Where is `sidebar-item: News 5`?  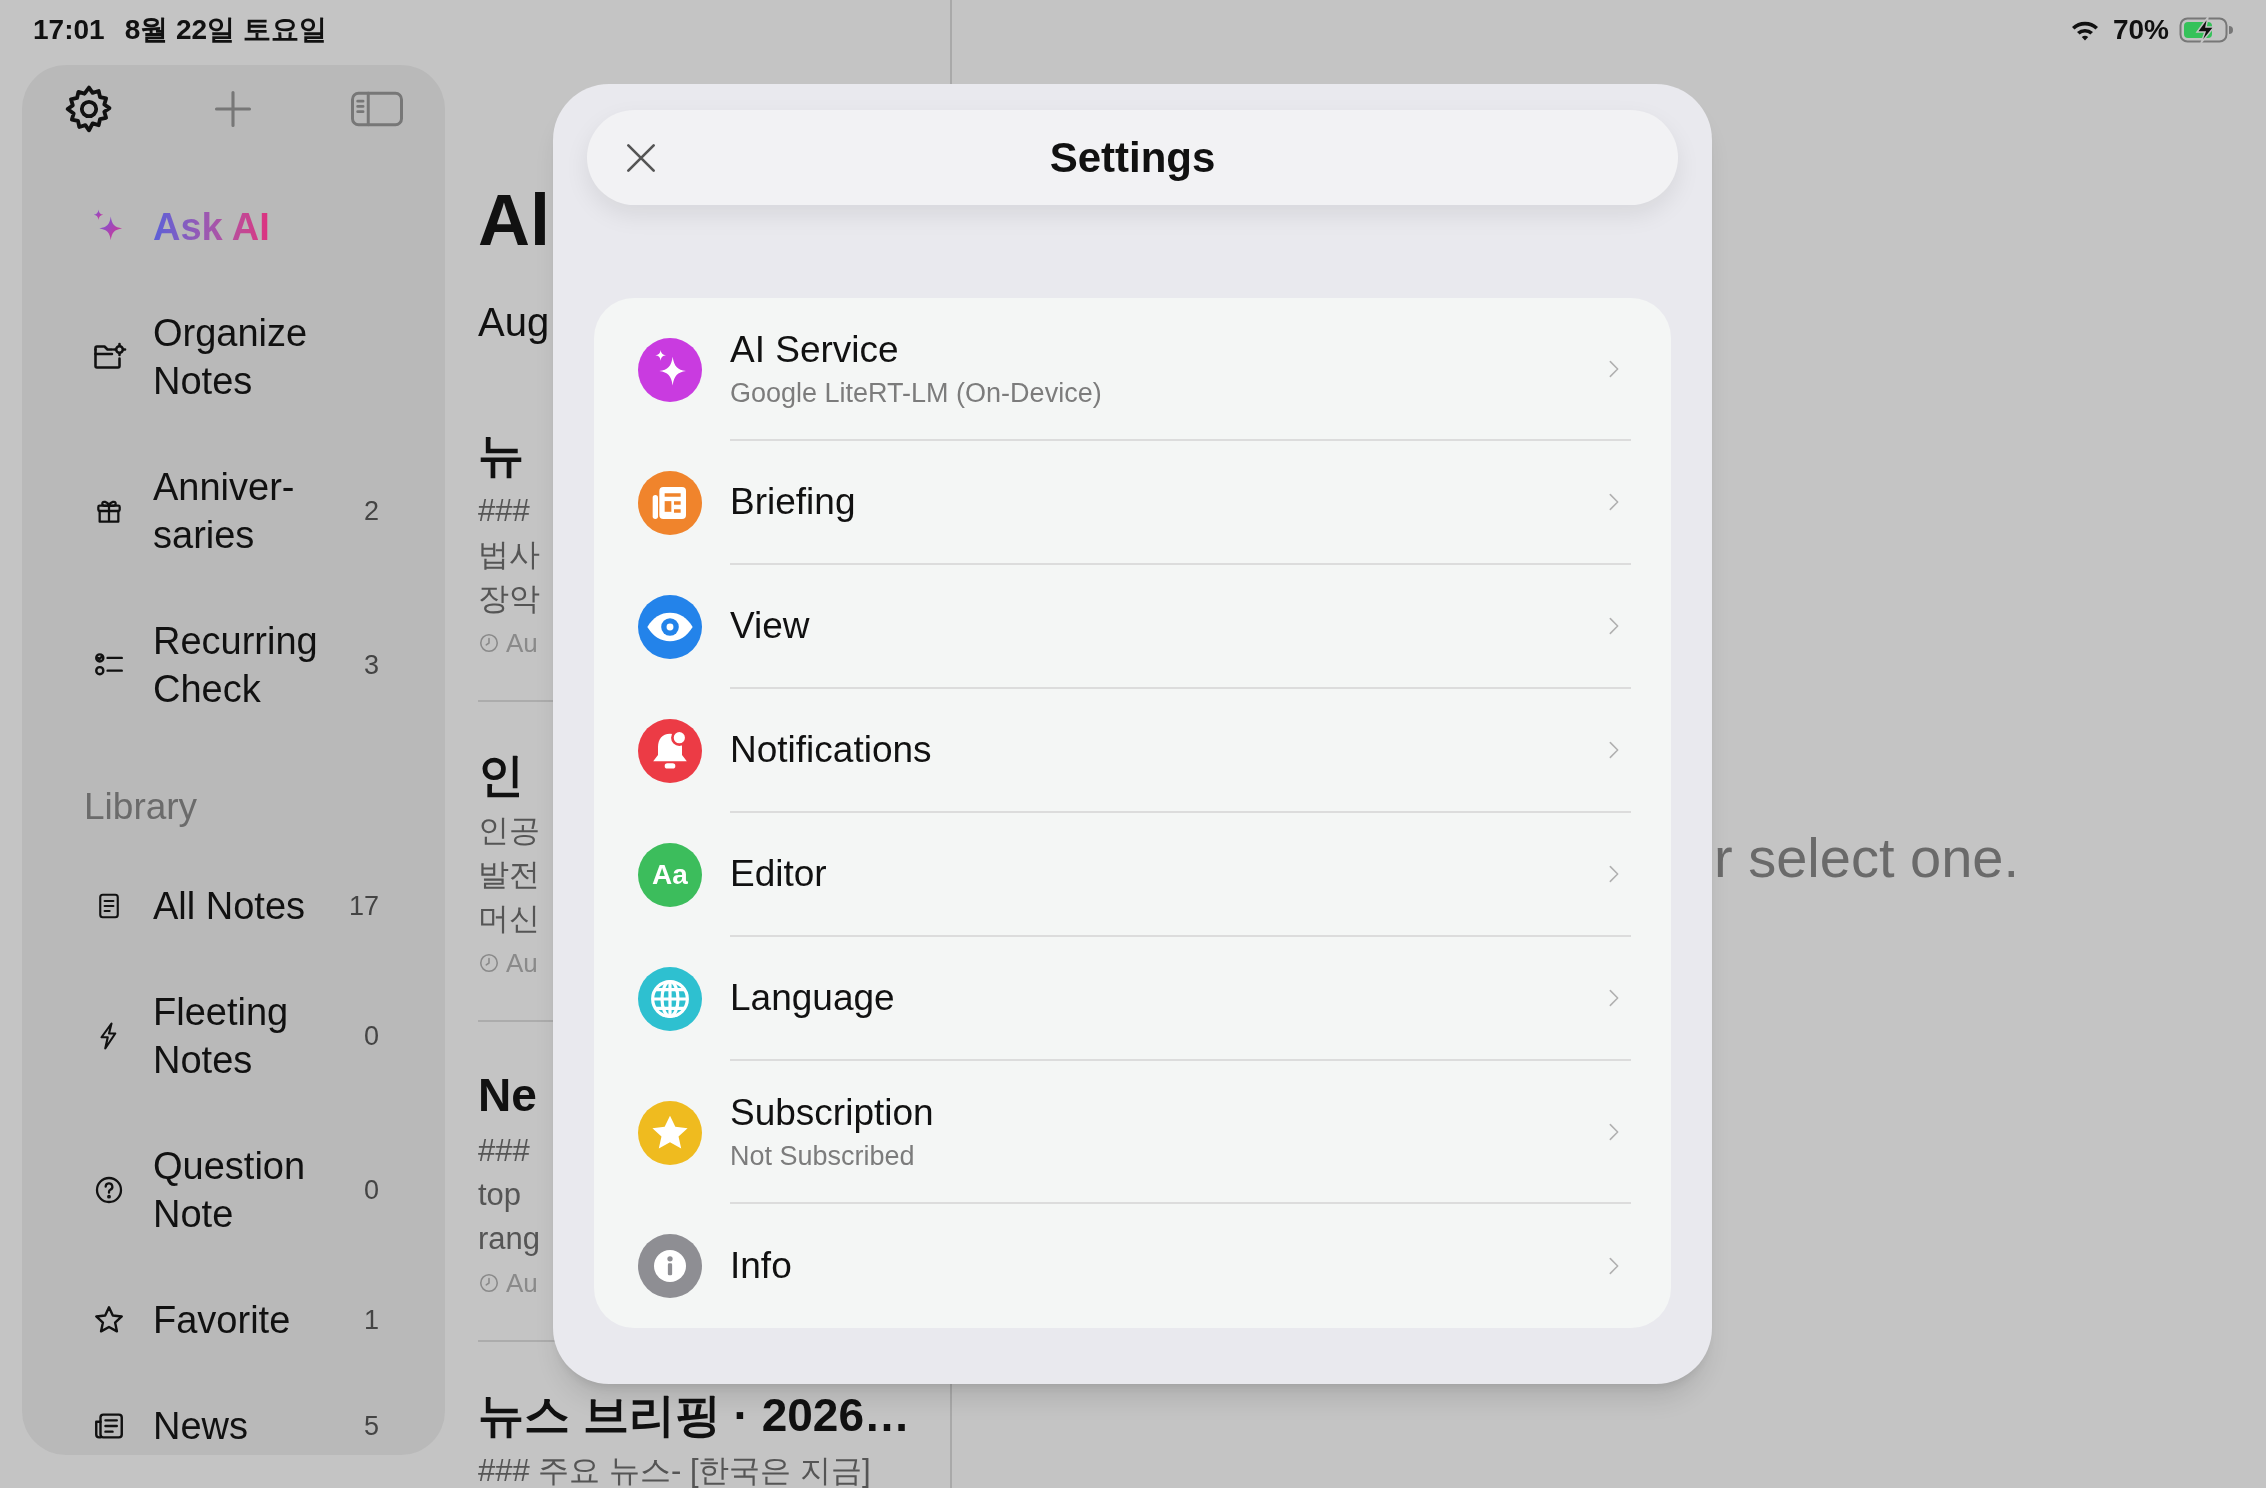
sidebar-item: News 5 is located at coordinates (233, 1426).